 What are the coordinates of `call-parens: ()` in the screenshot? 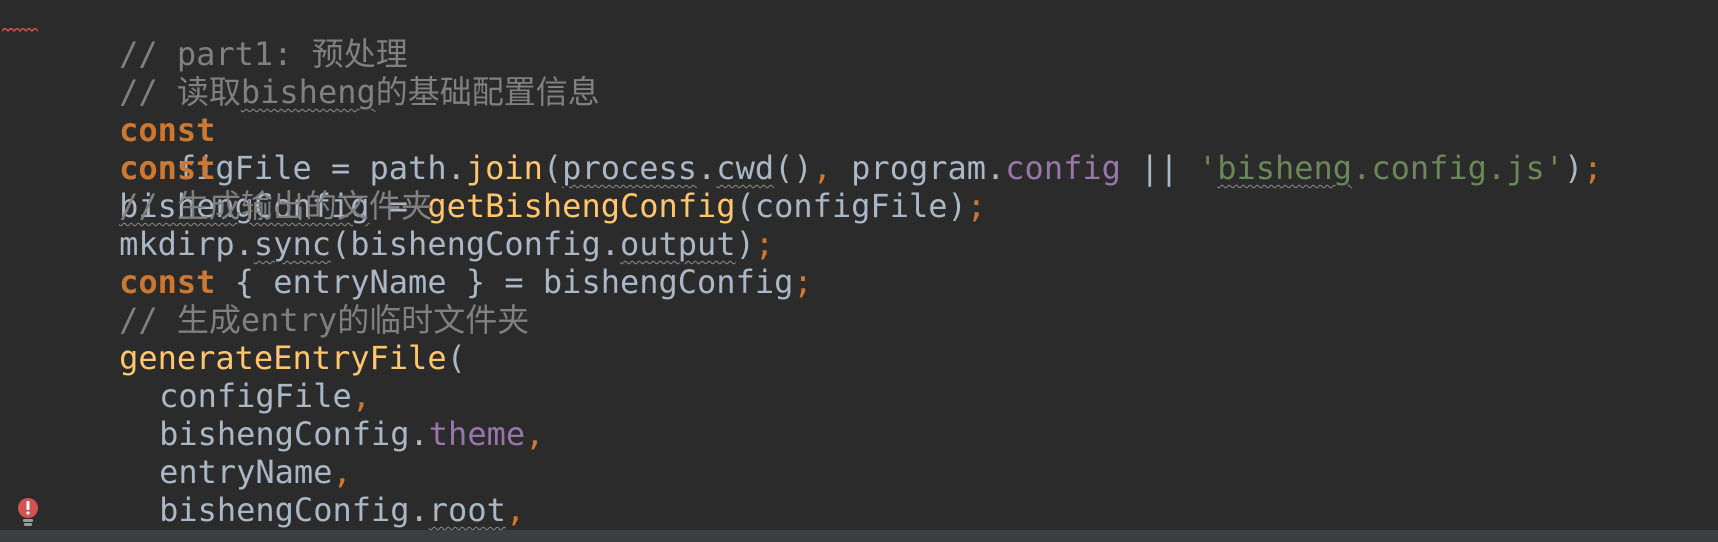 It's located at (793, 168).